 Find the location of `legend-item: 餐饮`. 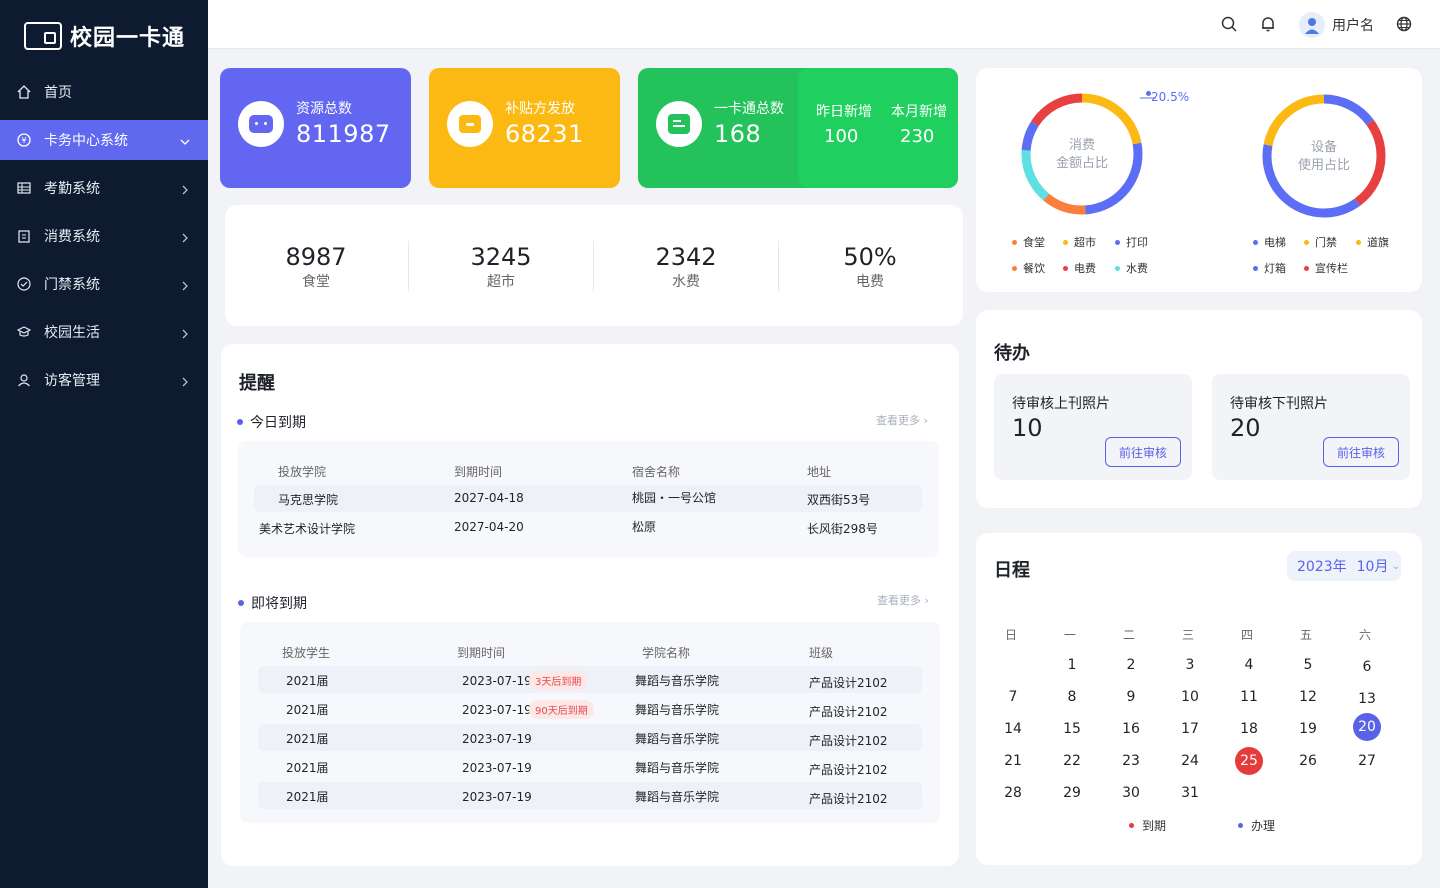

legend-item: 餐饮 is located at coordinates (1028, 268).